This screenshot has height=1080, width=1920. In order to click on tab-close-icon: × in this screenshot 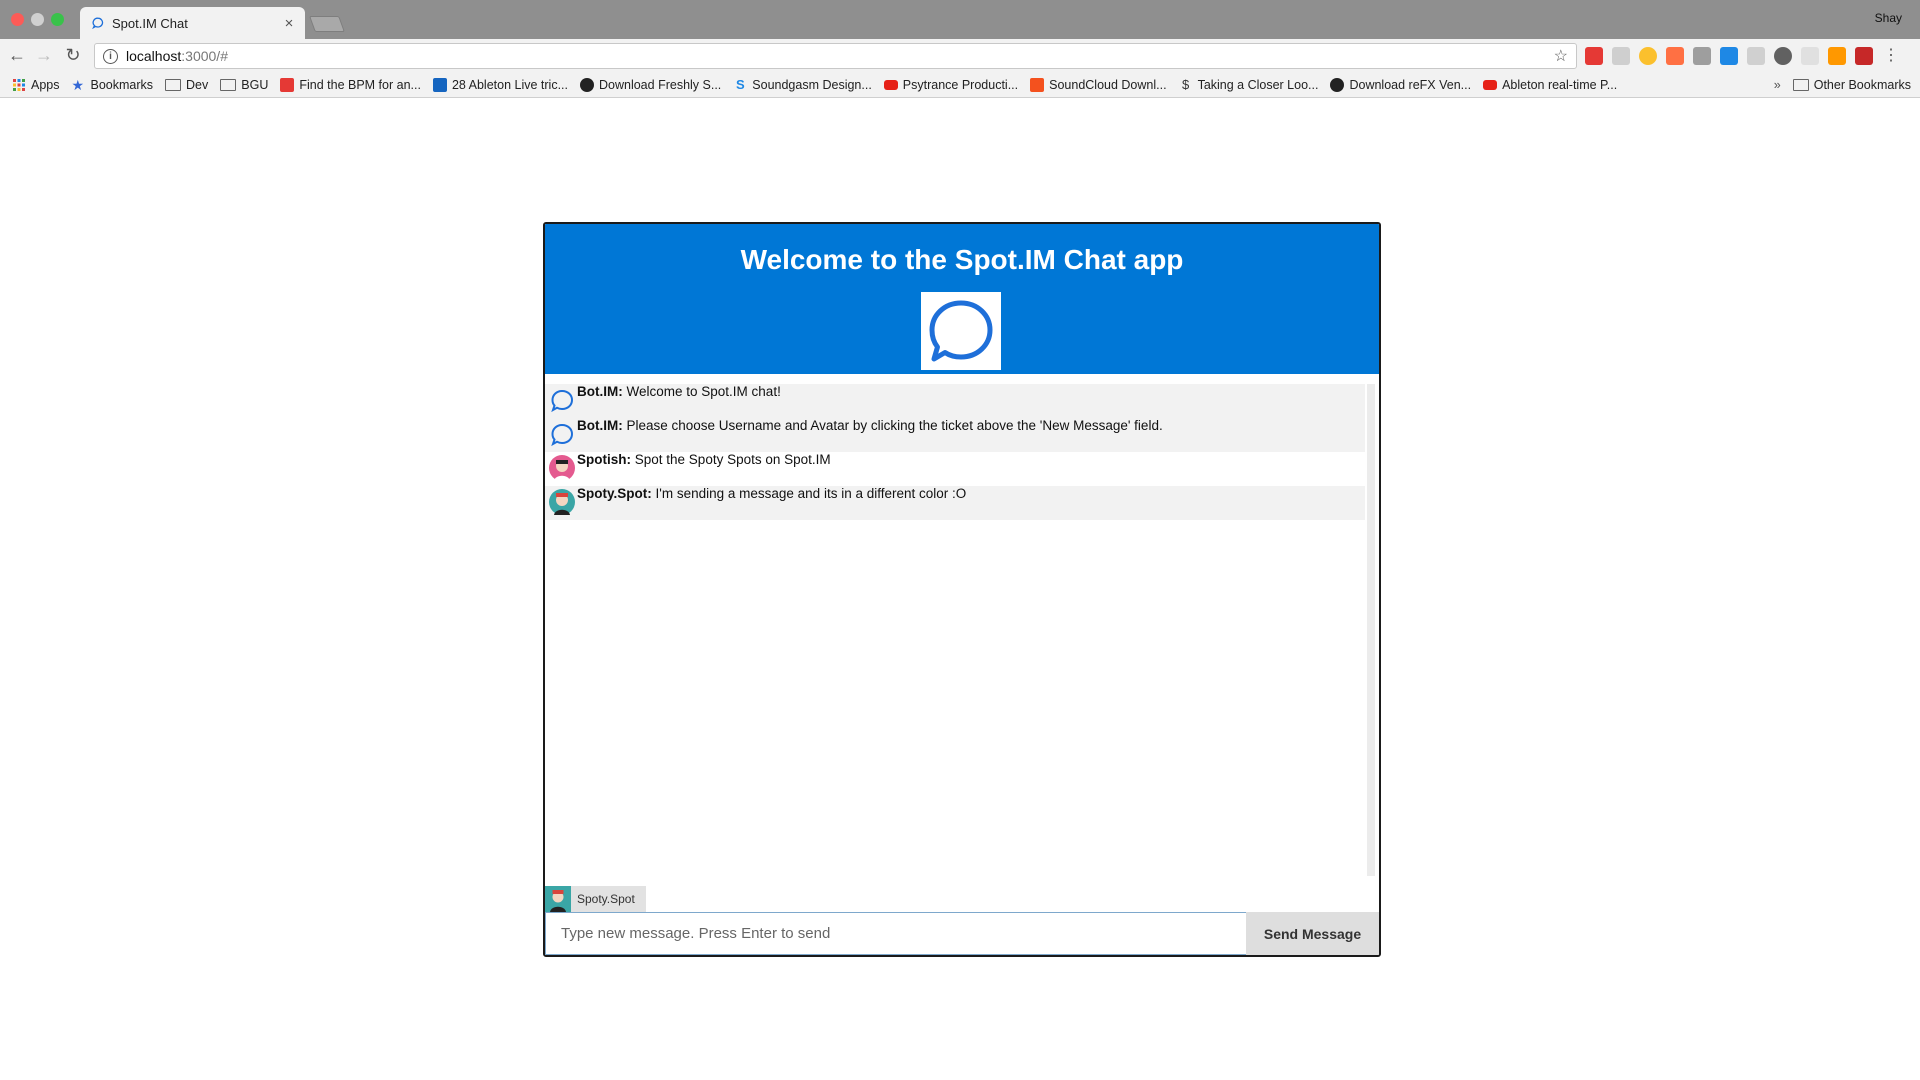, I will do `click(289, 23)`.